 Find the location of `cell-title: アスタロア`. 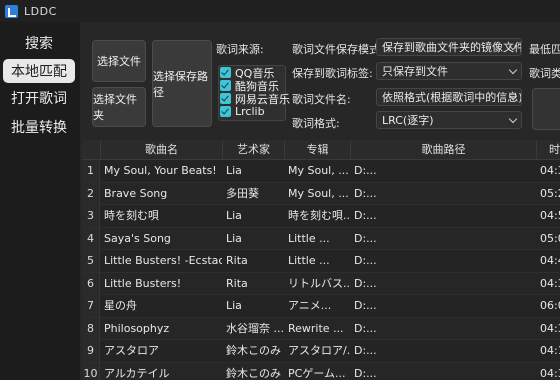

cell-title: アスタロア is located at coordinates (131, 350).